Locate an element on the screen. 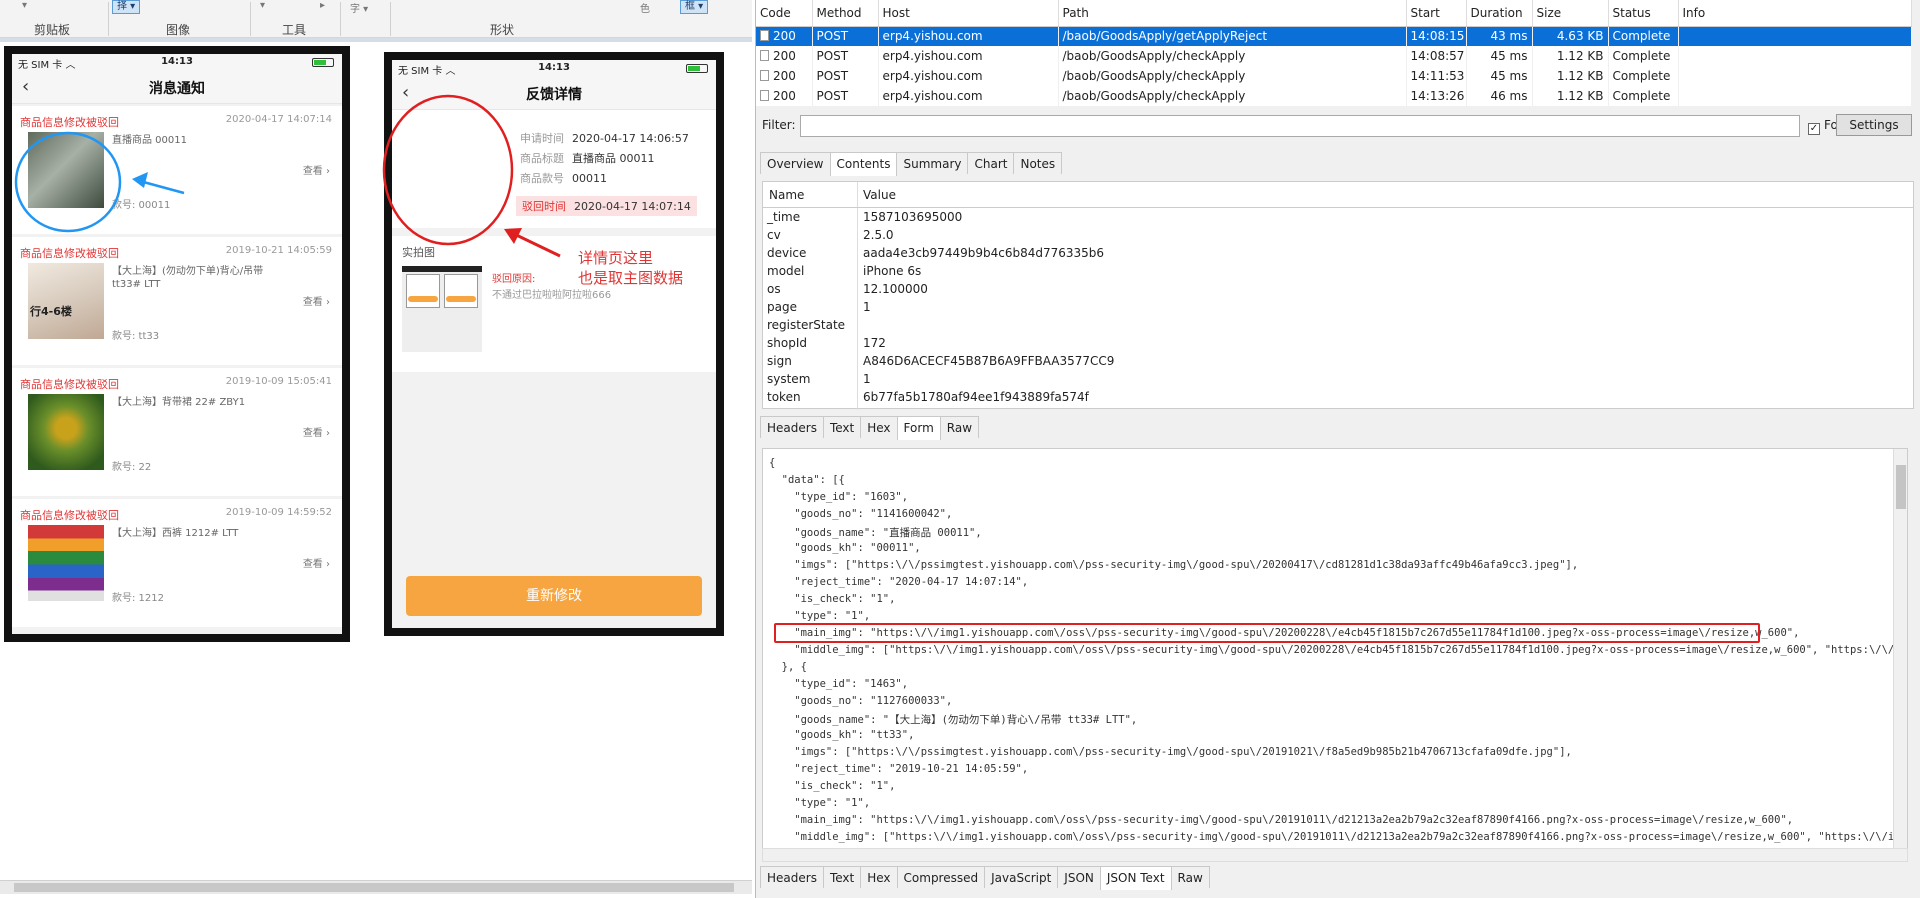 The height and width of the screenshot is (898, 1920). tab-overview: Overview is located at coordinates (795, 163).